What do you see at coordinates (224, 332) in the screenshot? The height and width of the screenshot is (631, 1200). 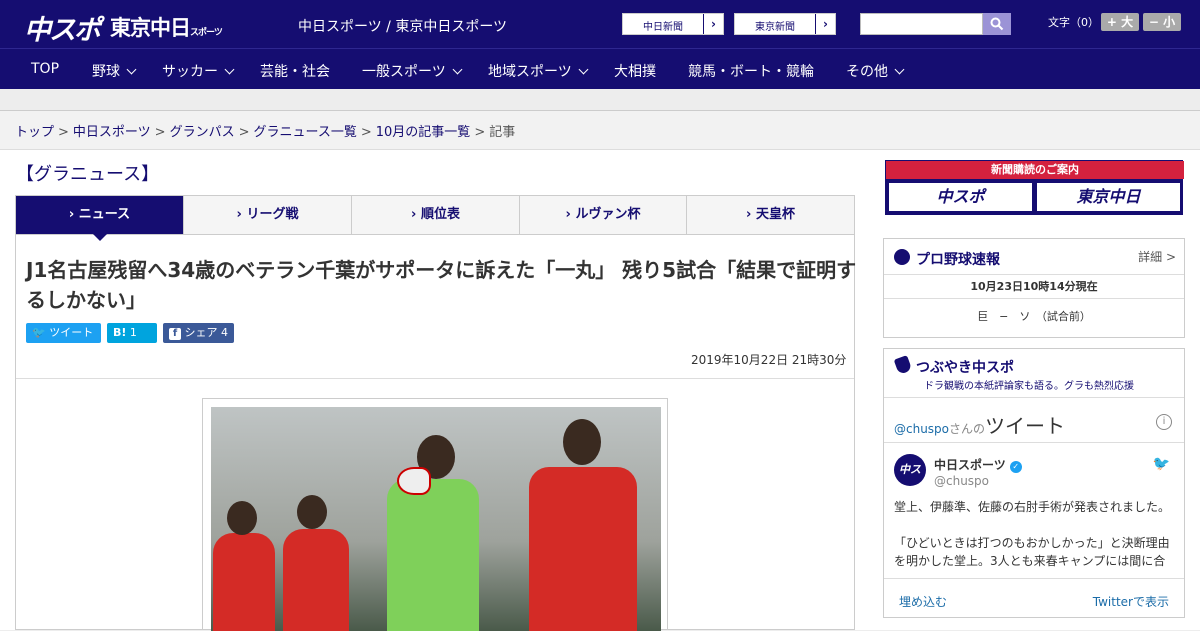 I see `fb-share-count: 4` at bounding box center [224, 332].